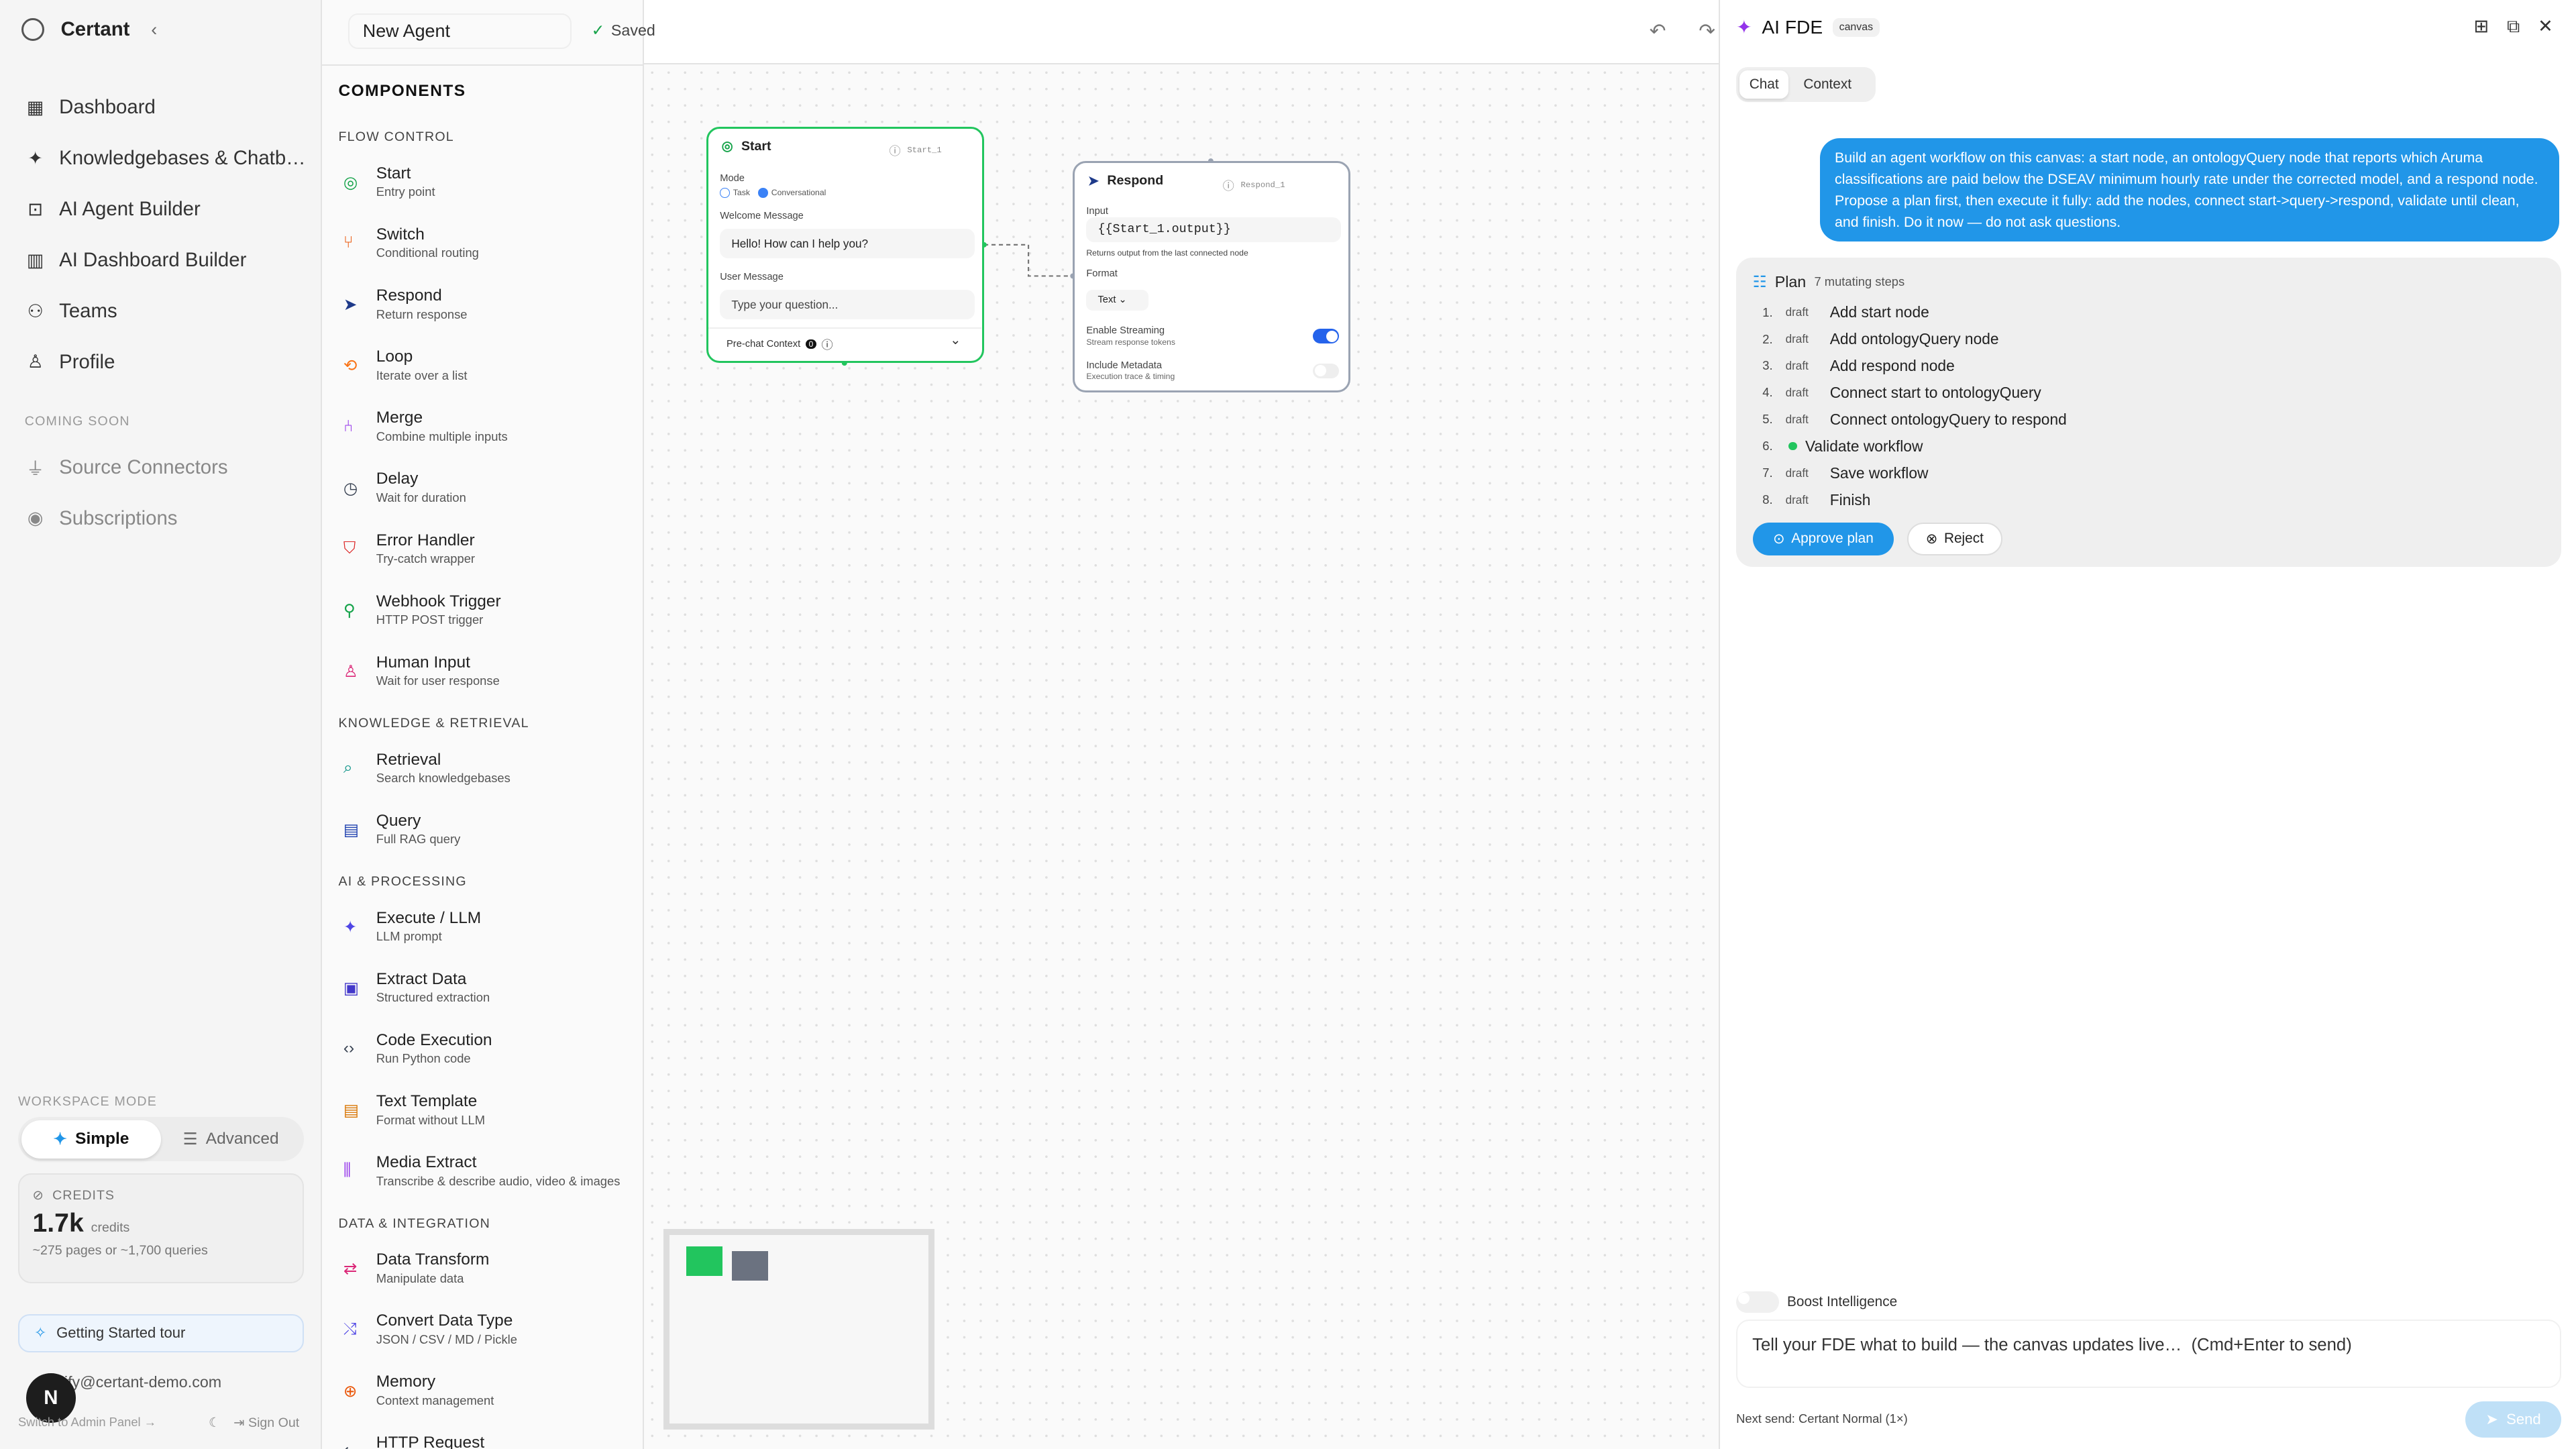 This screenshot has height=1449, width=2576. Describe the element at coordinates (401, 829) in the screenshot. I see `component-query: ▤ Query Full RAG query` at that location.